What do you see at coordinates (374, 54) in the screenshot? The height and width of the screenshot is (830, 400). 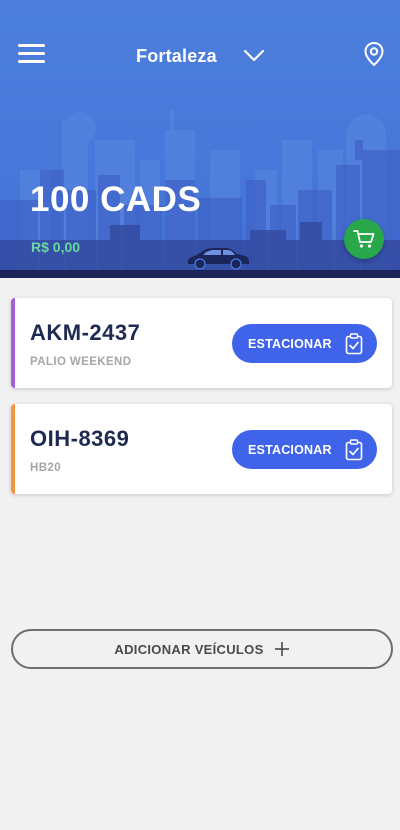 I see `location-pin-icon` at bounding box center [374, 54].